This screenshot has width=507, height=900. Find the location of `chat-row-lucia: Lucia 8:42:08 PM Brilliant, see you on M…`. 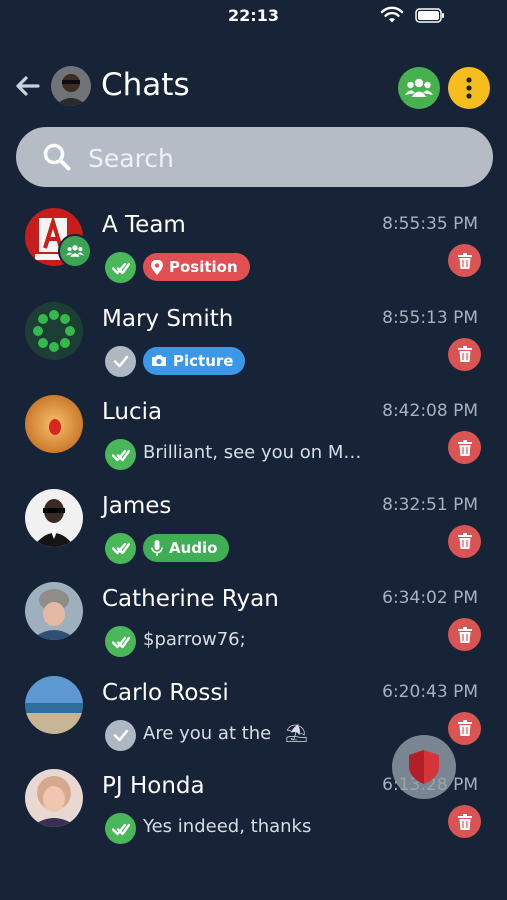

chat-row-lucia: Lucia 8:42:08 PM Brilliant, see you on M… is located at coordinates (253, 434).